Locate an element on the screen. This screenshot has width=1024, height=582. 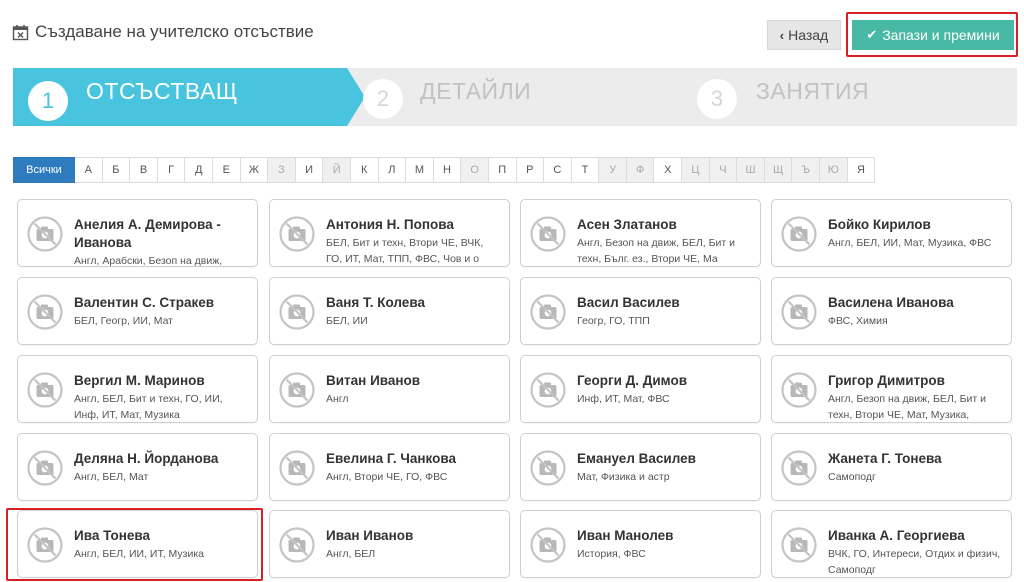
step-number: 3 is located at coordinates (717, 99).